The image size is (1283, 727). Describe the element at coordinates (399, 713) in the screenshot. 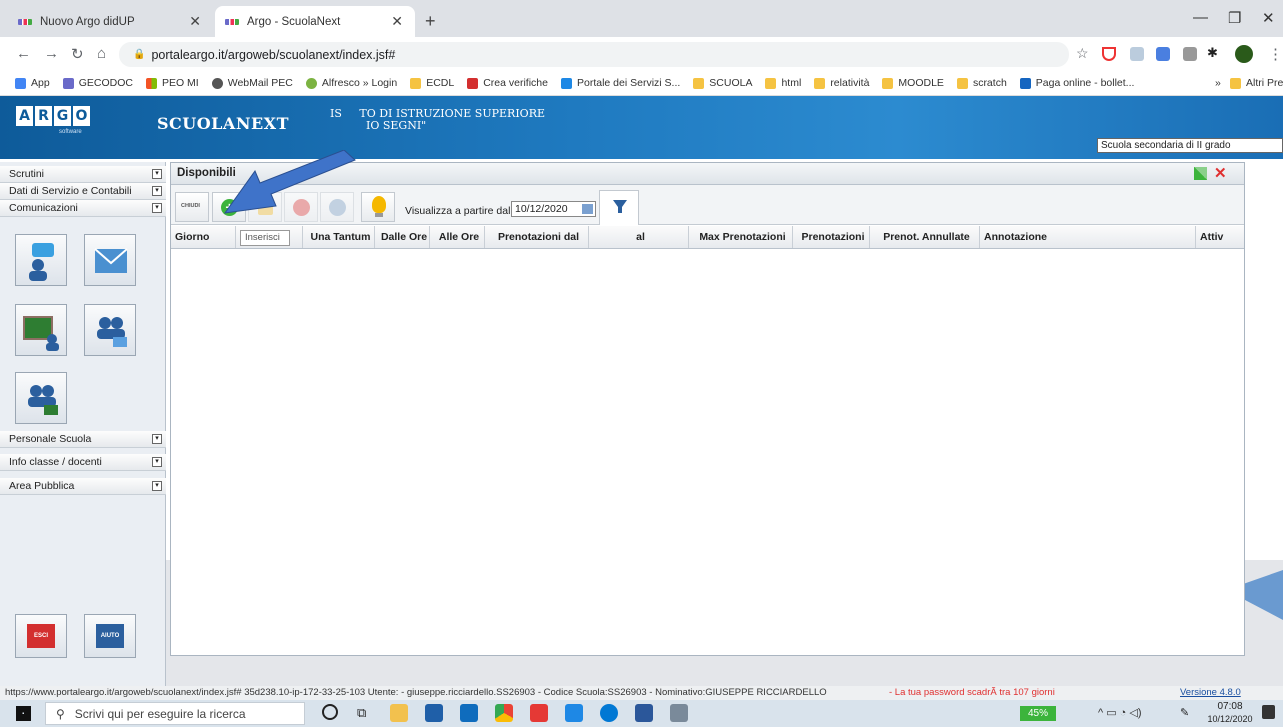

I see `file-explorer-icon` at that location.